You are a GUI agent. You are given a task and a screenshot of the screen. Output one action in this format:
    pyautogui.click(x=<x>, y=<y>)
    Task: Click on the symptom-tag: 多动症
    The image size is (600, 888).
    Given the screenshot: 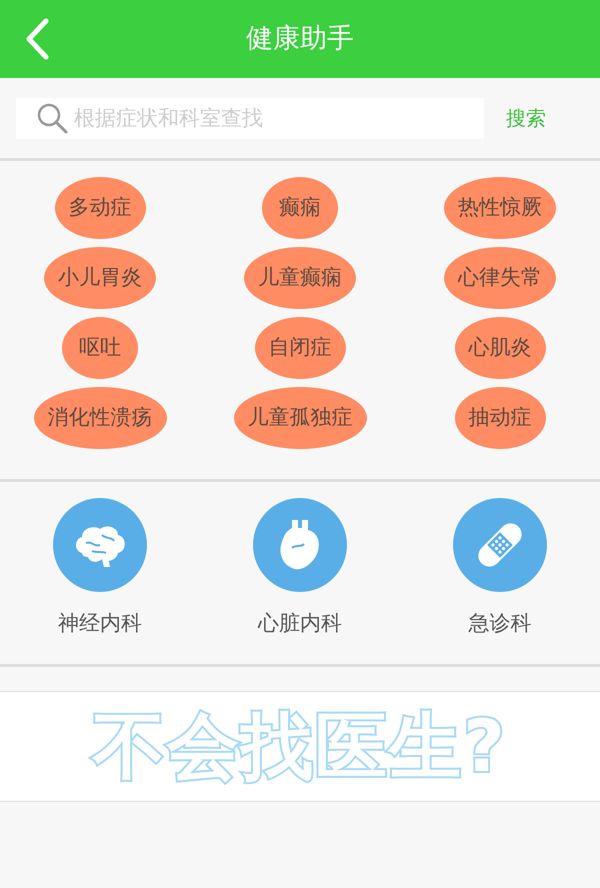 What is the action you would take?
    pyautogui.click(x=100, y=208)
    